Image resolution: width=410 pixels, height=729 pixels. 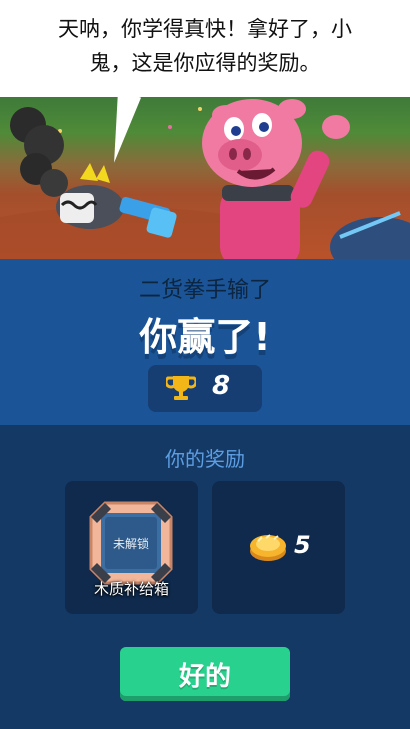 I want to click on opponent-defeated-text: 二货拳手输了, so click(x=204, y=290).